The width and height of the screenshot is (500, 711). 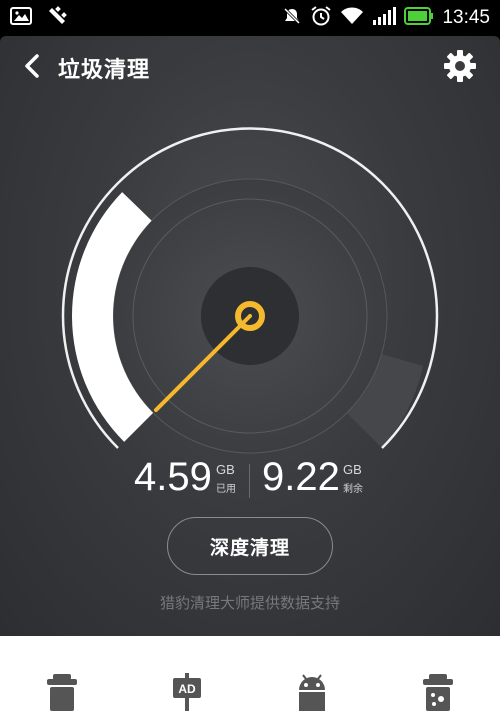 What do you see at coordinates (384, 18) in the screenshot?
I see `signal-icon` at bounding box center [384, 18].